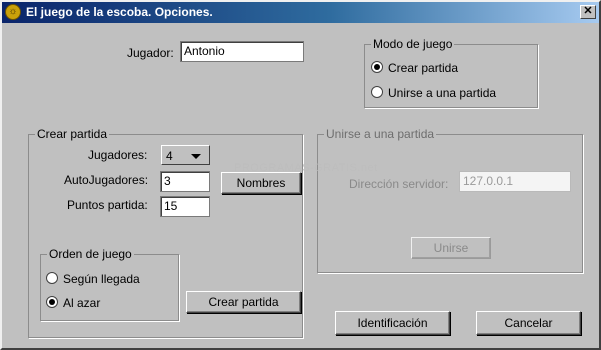 This screenshot has height=350, width=601. I want to click on players-select-value: 4, so click(169, 156).